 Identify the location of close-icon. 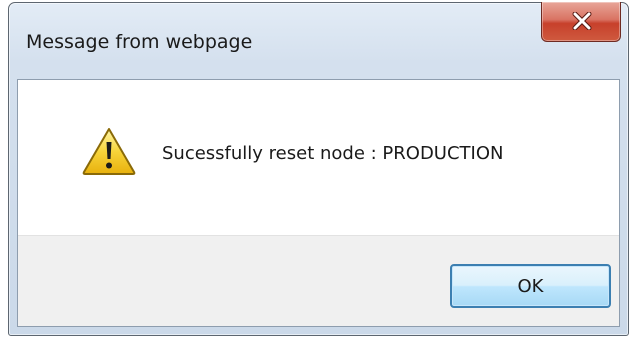
(582, 21).